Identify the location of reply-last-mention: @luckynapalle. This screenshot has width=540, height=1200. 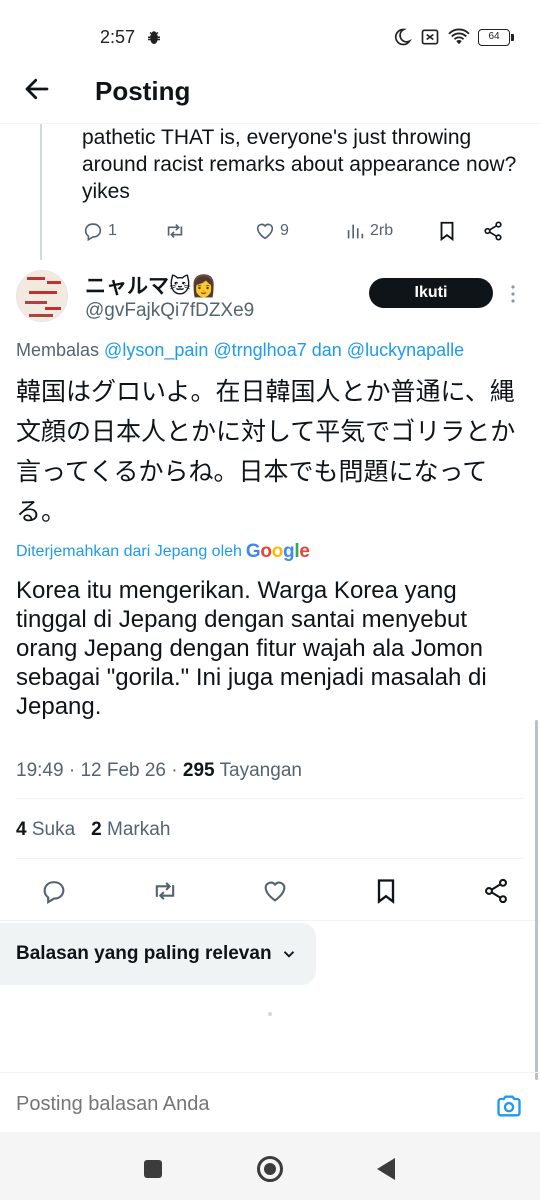
(405, 350).